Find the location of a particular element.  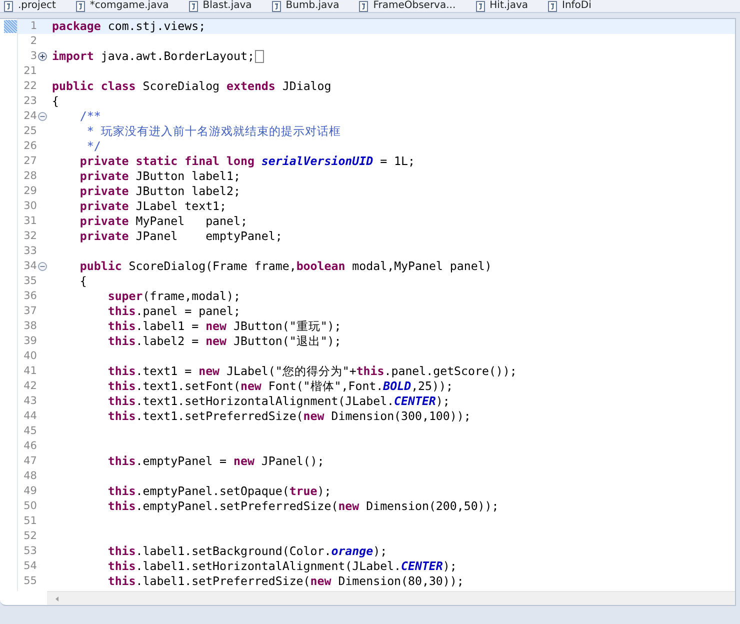

code-line: private static final long serialVersionUID = 1L; is located at coordinates (246, 161).